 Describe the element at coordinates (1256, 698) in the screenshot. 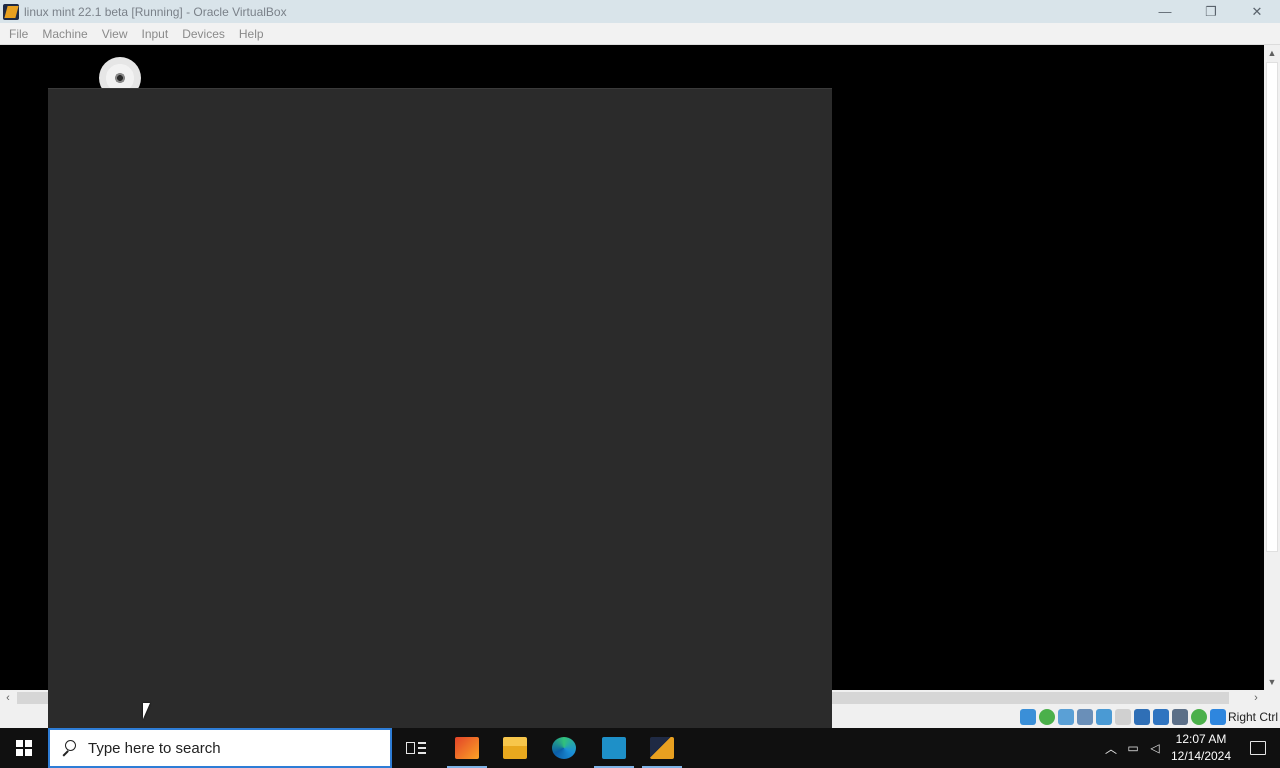

I see `scroll-right-icon: ›` at that location.